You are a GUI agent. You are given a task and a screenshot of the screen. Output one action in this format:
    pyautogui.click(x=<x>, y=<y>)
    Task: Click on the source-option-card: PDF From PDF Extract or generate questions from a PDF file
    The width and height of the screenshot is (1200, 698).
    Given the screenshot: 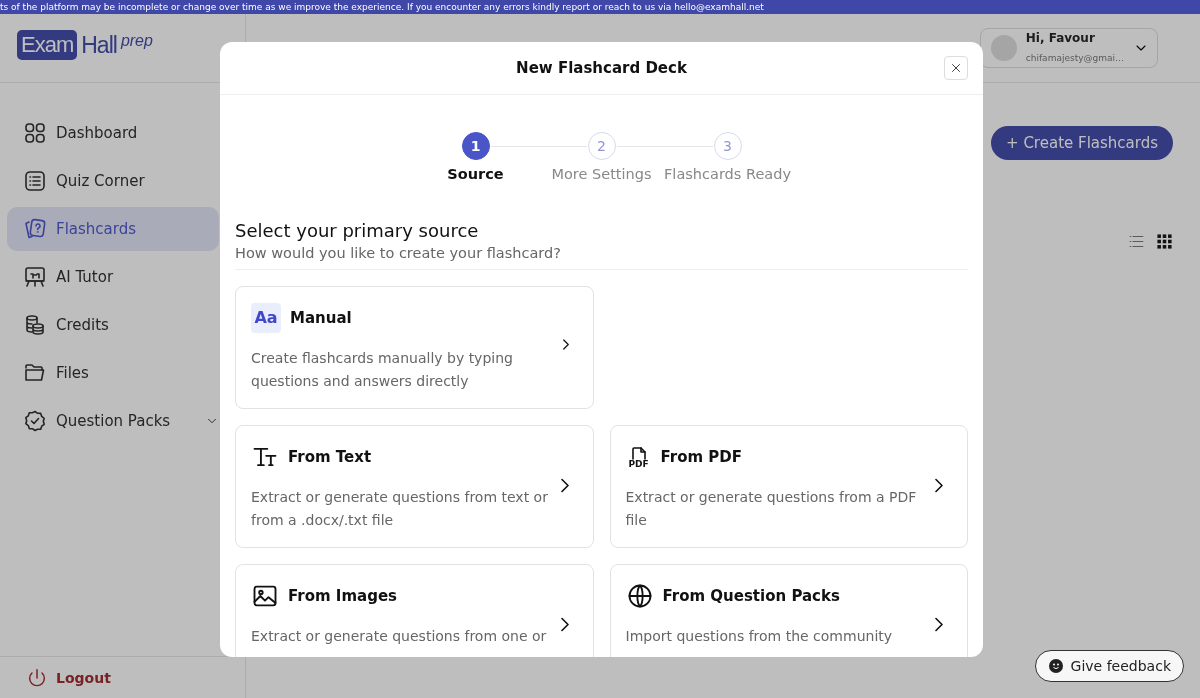 What is the action you would take?
    pyautogui.click(x=788, y=486)
    